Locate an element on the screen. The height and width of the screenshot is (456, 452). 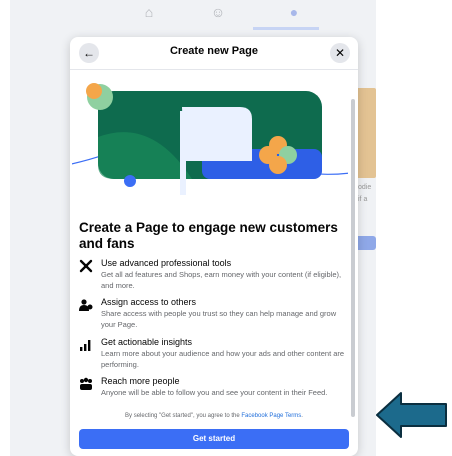
modal-header: ← Create new Page ✕ is located at coordinates (214, 53).